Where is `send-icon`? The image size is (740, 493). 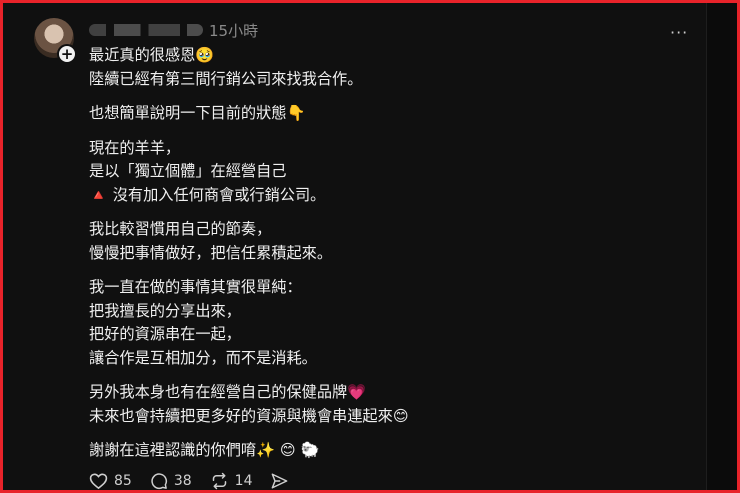 send-icon is located at coordinates (280, 481).